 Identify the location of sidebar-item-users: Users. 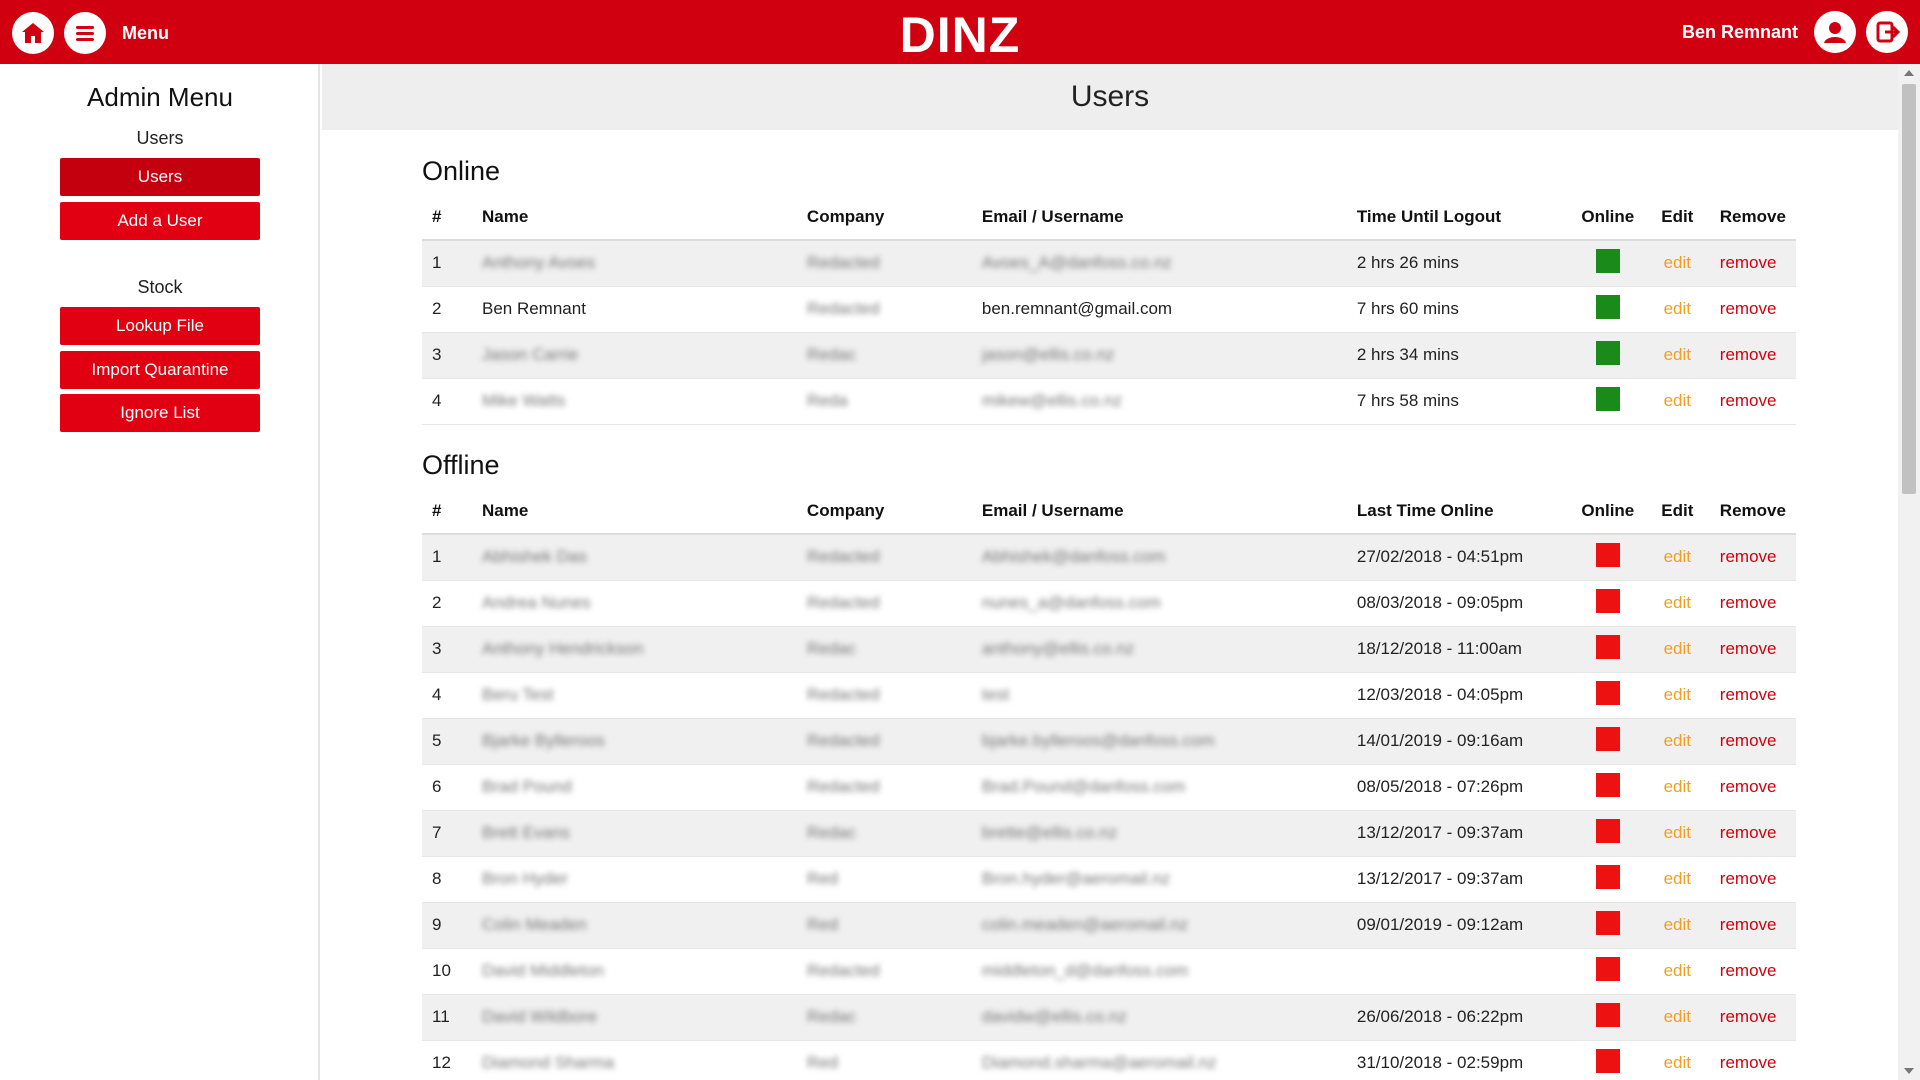
(160, 177).